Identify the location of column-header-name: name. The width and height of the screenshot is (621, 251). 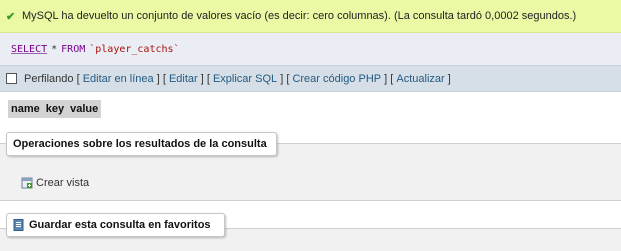
(25, 109).